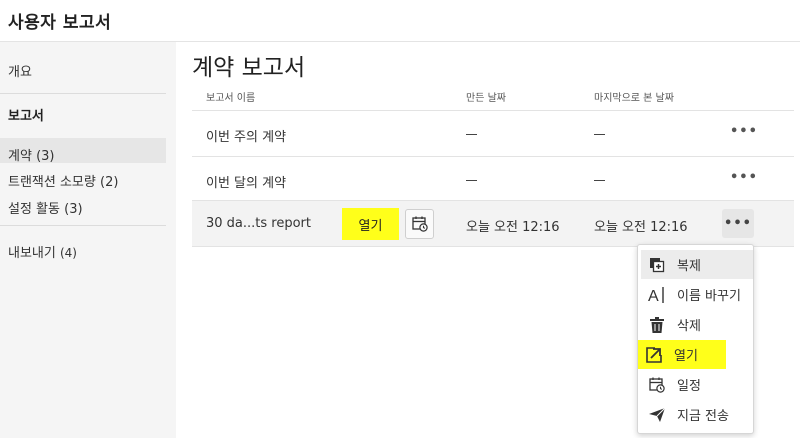 The image size is (800, 438). I want to click on menu-item-rename: A 이름 바꾸기, so click(697, 294).